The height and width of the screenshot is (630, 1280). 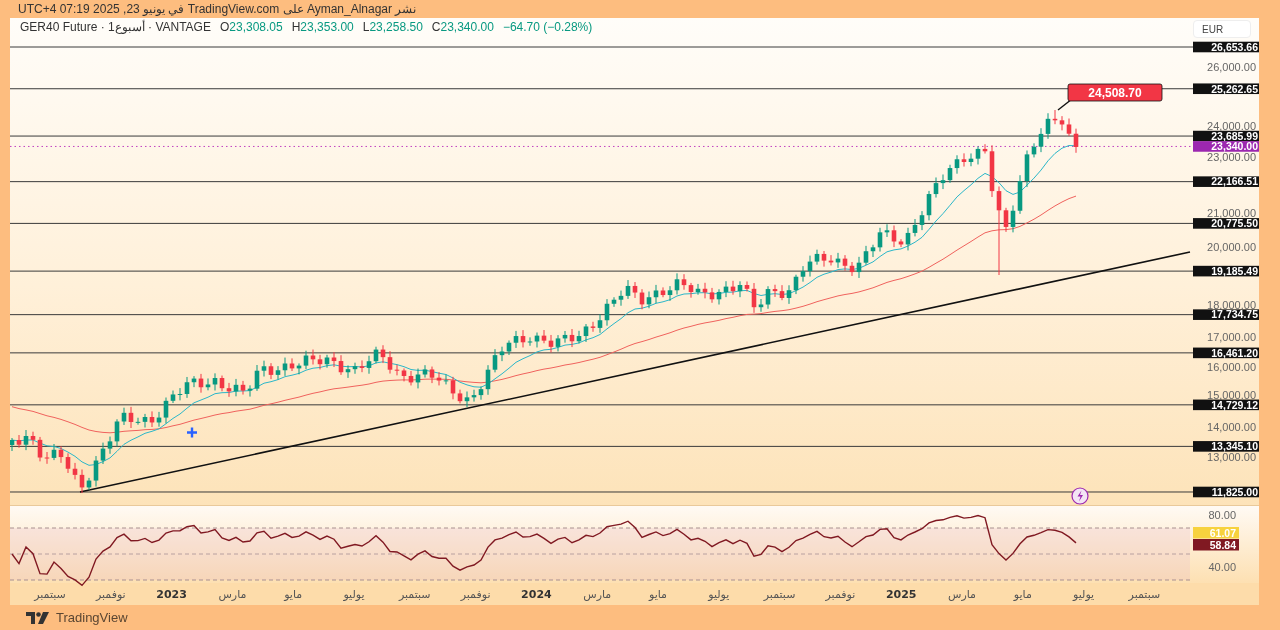 I want to click on price-label: 16,461.20, so click(x=1226, y=352).